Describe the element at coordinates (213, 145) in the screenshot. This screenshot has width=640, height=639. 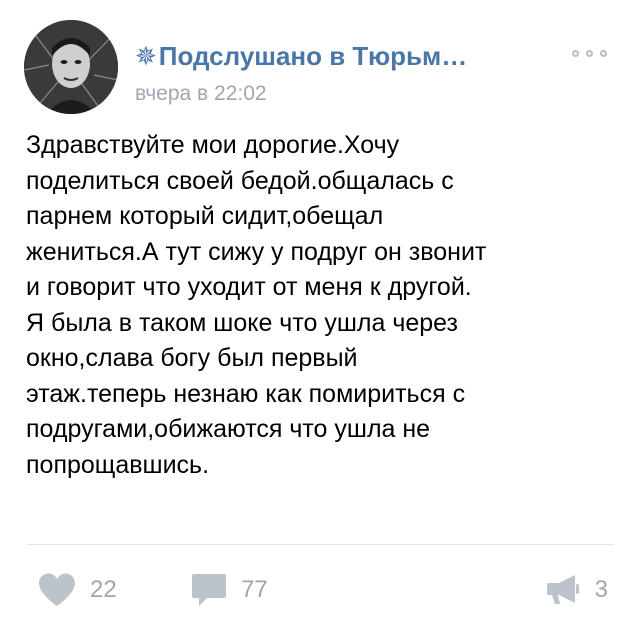
I see `post-text-line: Здравствуйте мои дорогие.Хочу` at that location.